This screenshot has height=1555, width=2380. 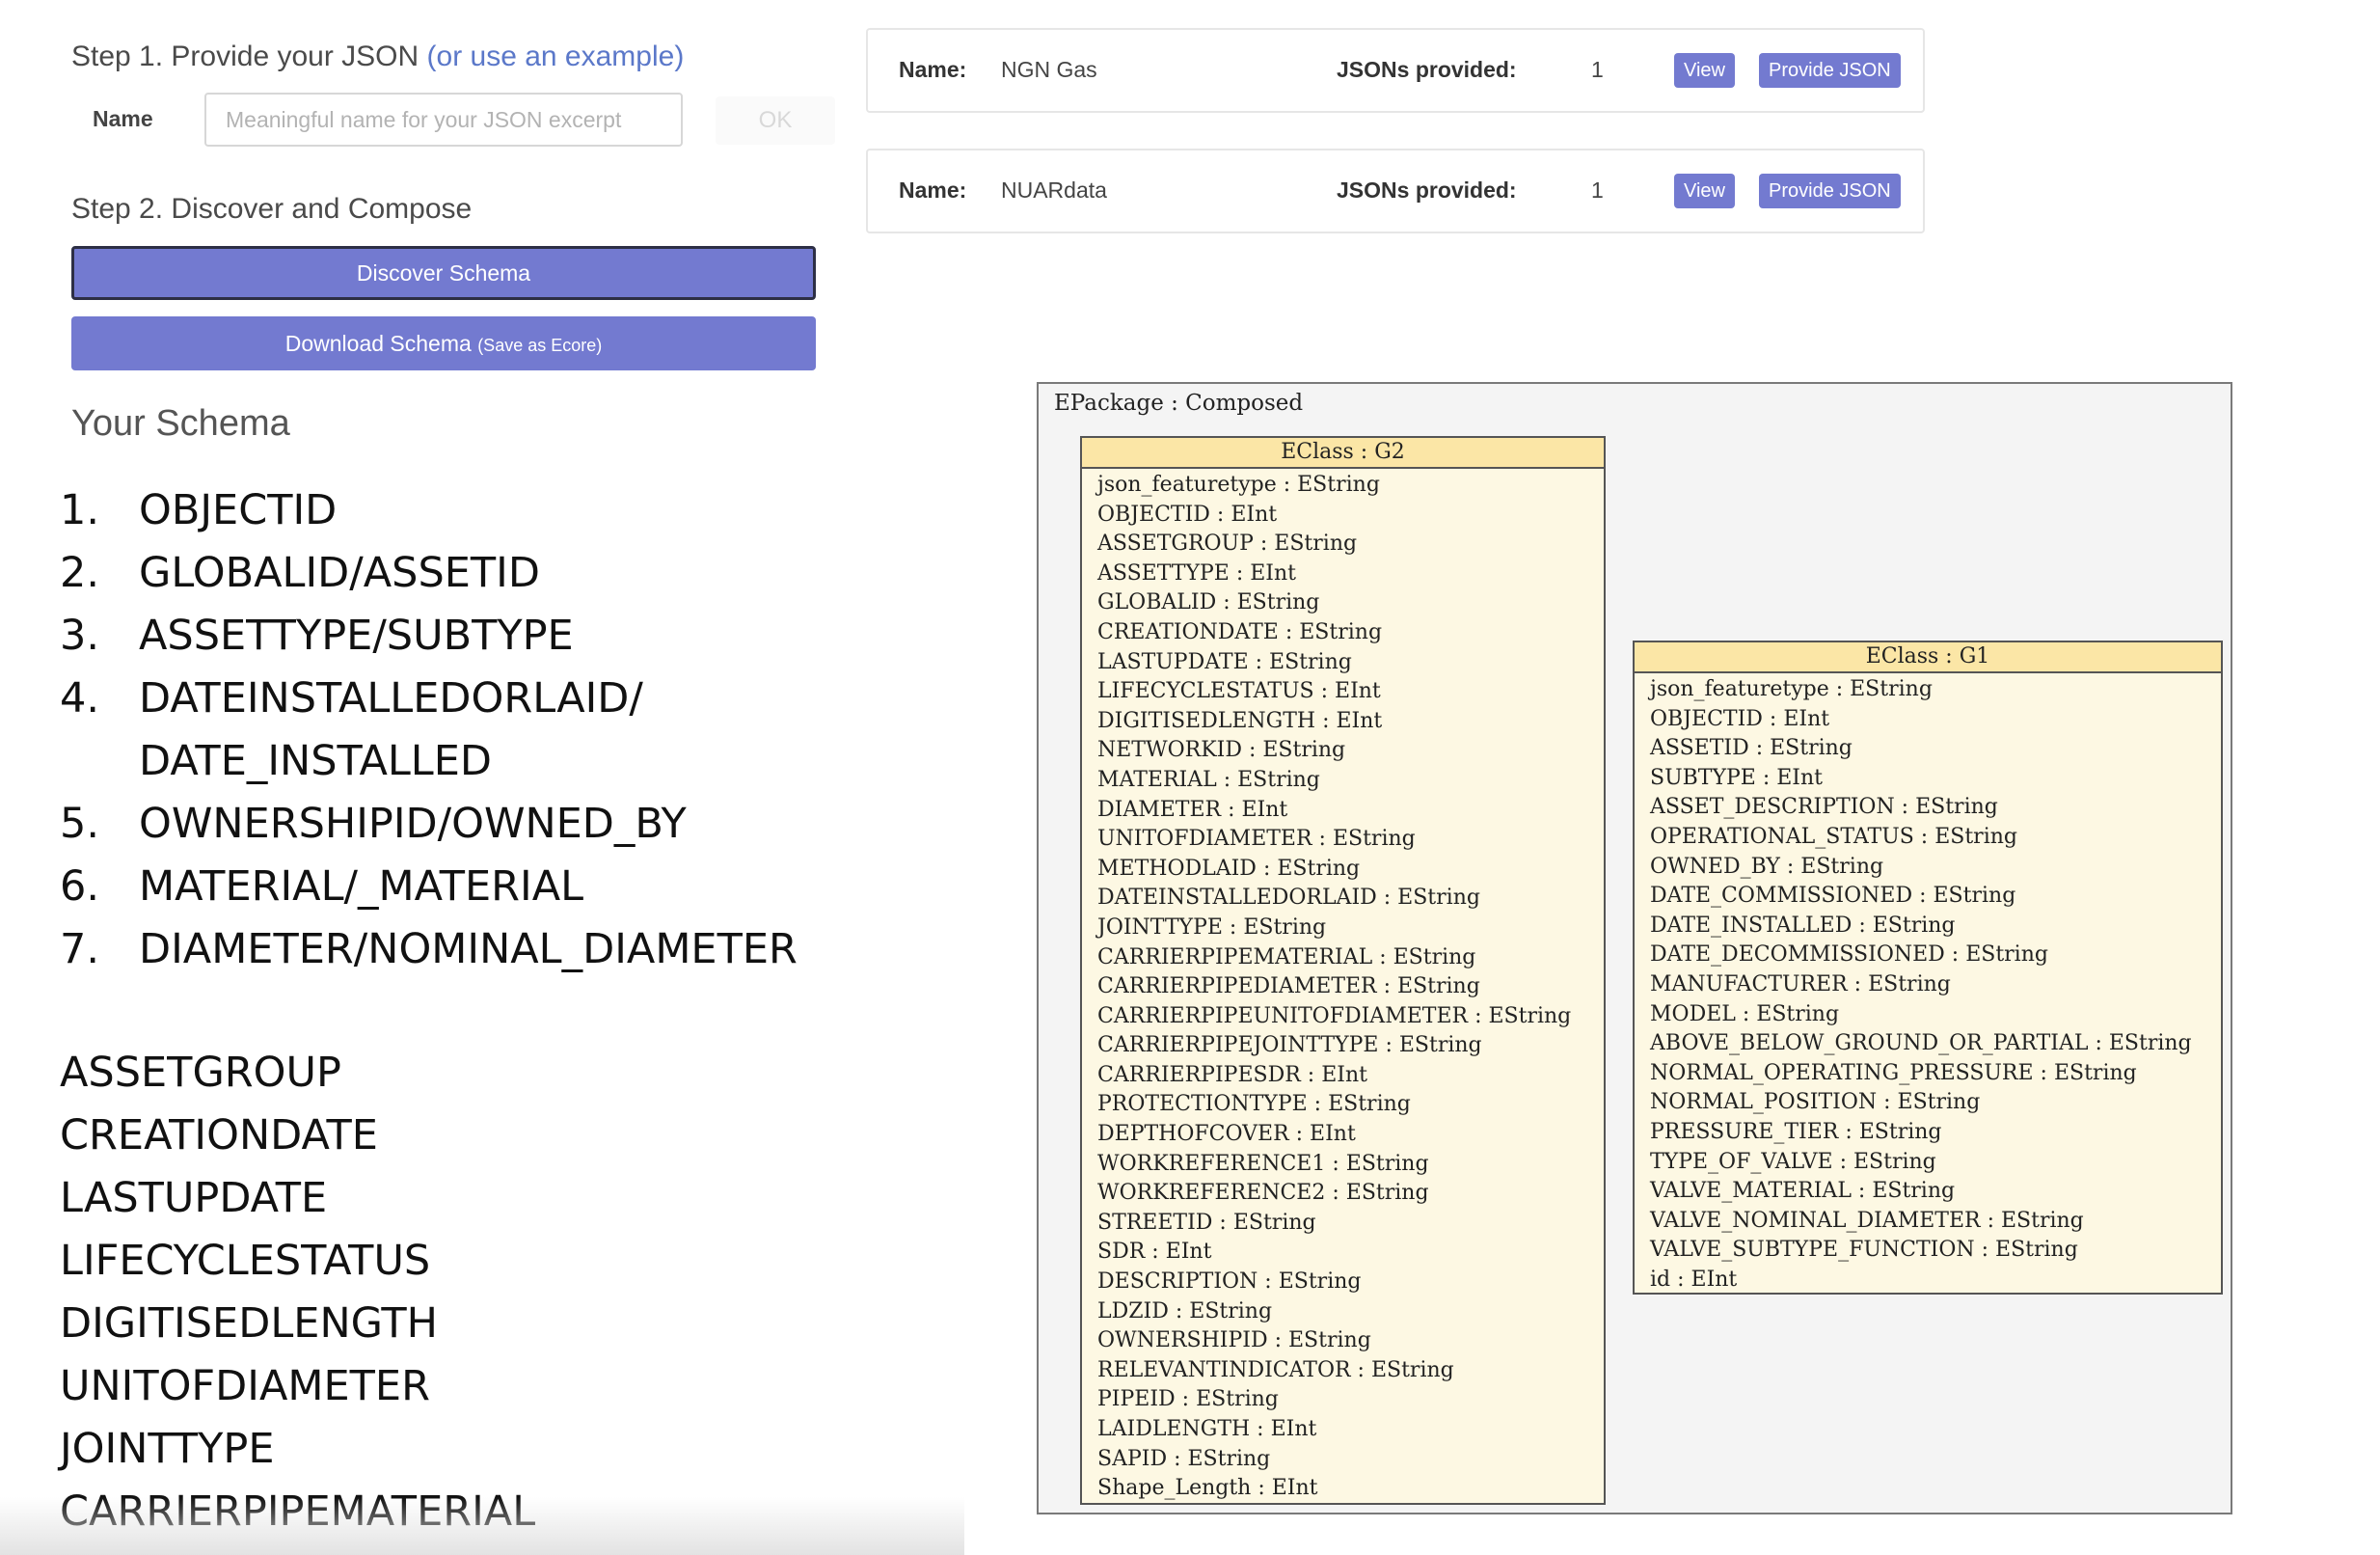 What do you see at coordinates (1351, 1017) in the screenshot?
I see `eattribute: CARRIERPIPEUNITOFDIAMETER : EString` at bounding box center [1351, 1017].